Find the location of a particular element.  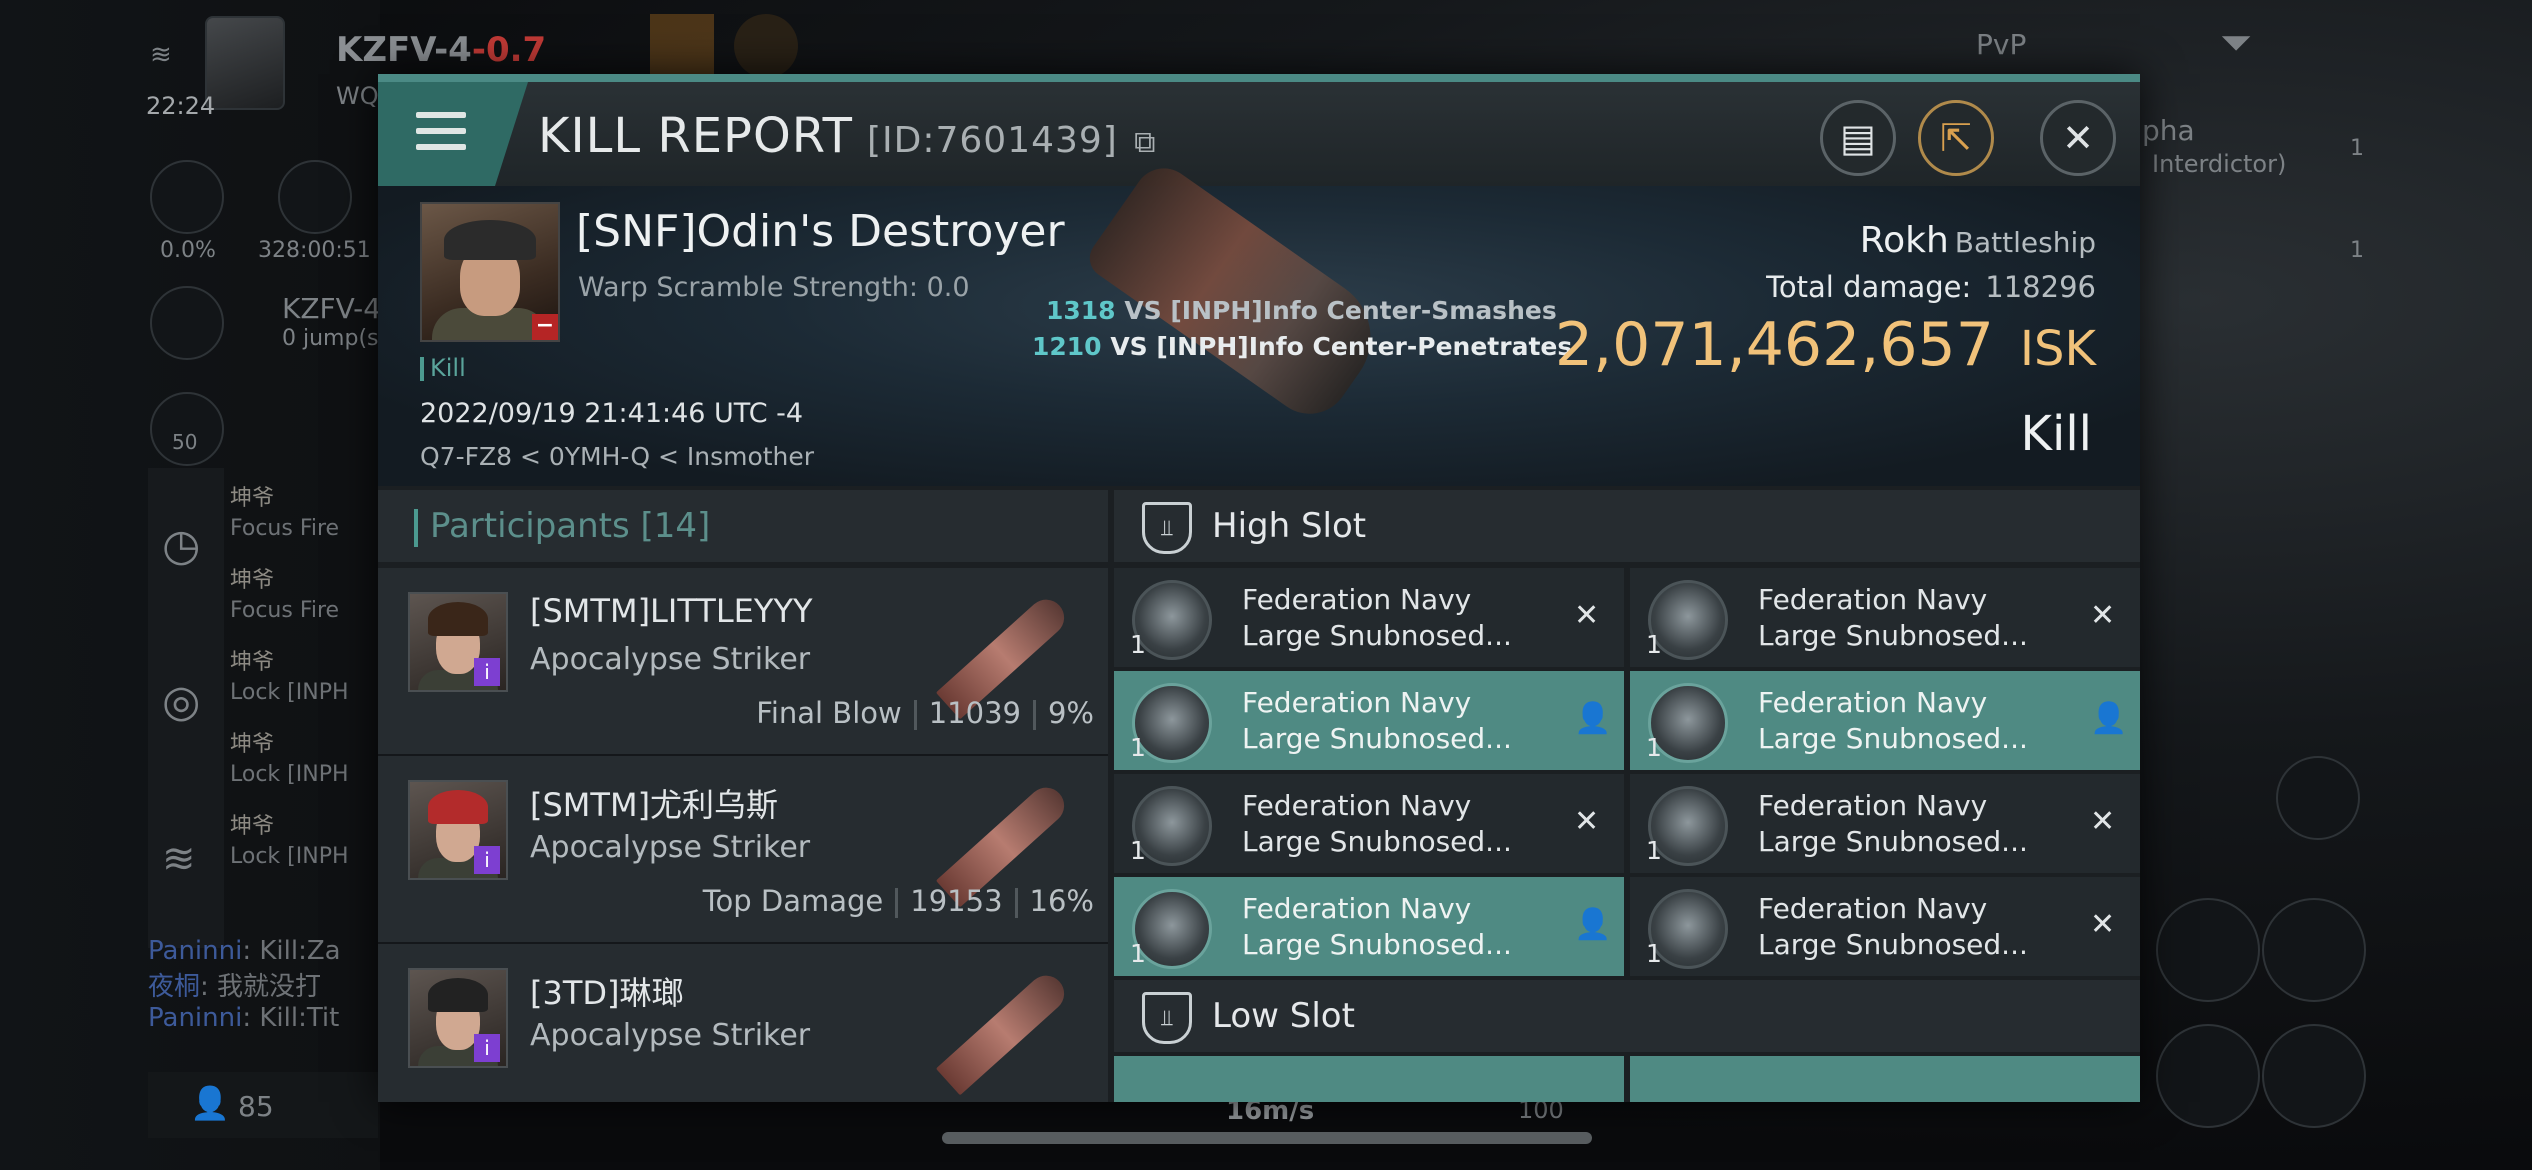

window-title: KILL REPORT [ID:7601439] ⧉ is located at coordinates (847, 136).